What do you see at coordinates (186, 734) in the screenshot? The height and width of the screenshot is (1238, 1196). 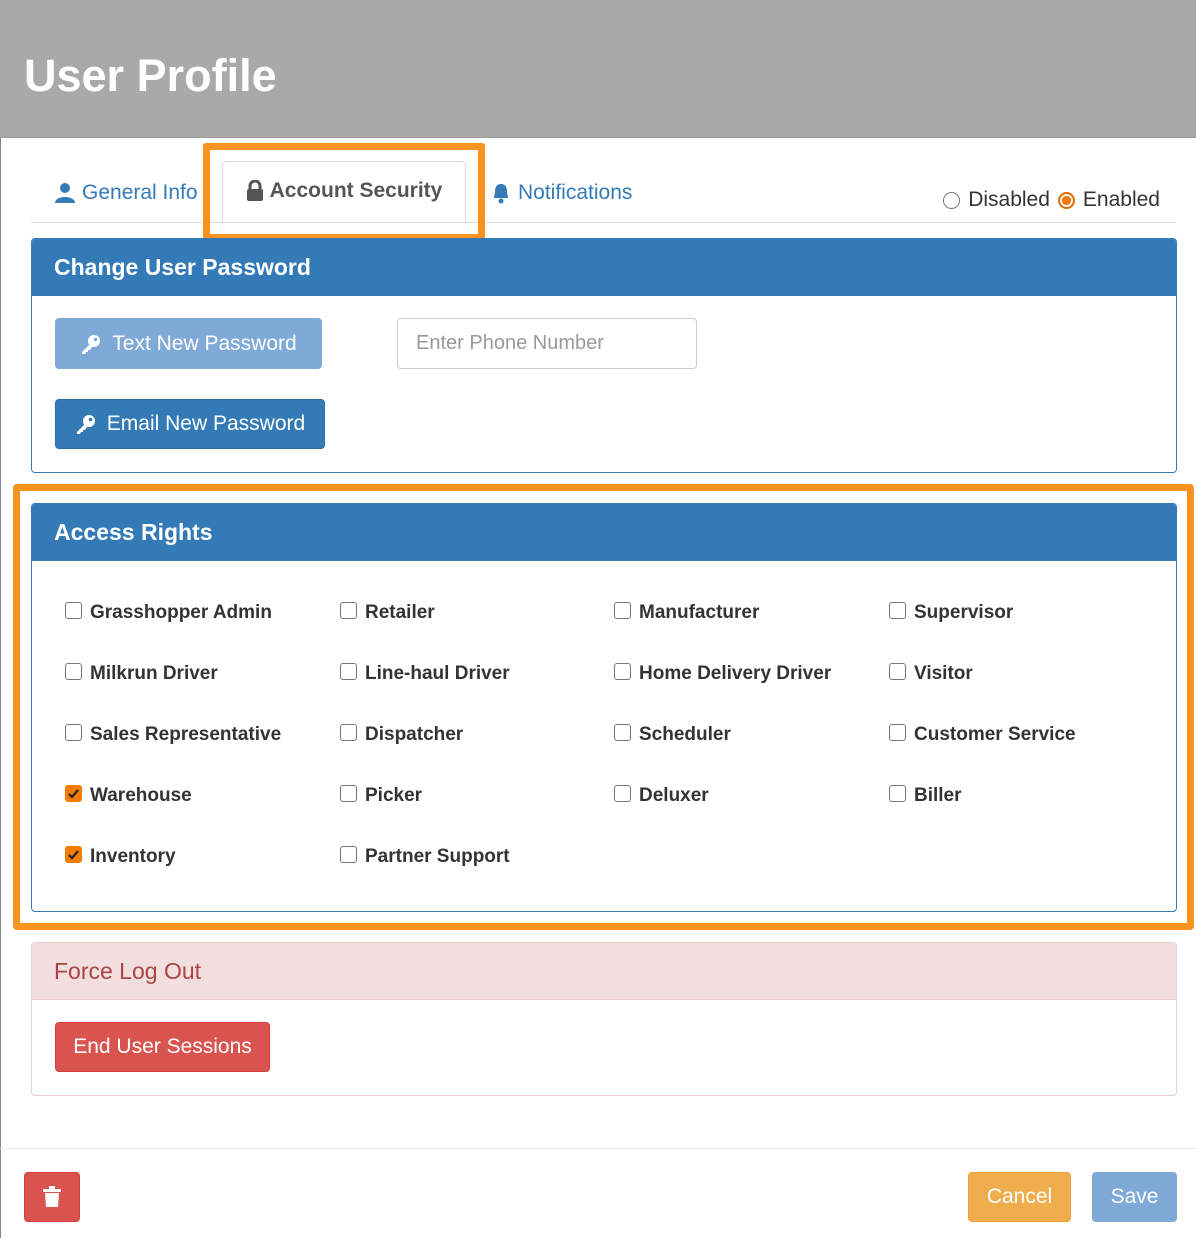 I see `checkbox-label: Sales Representative` at bounding box center [186, 734].